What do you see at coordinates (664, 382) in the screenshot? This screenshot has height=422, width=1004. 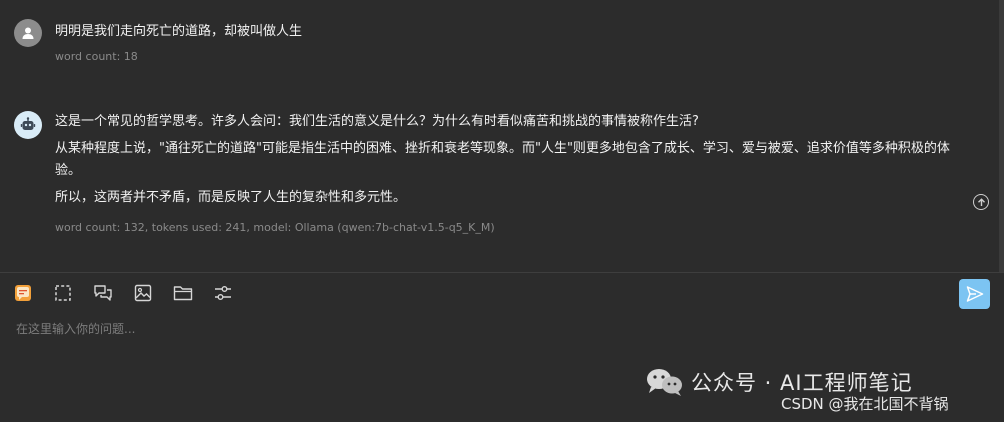 I see `wechat-icon` at bounding box center [664, 382].